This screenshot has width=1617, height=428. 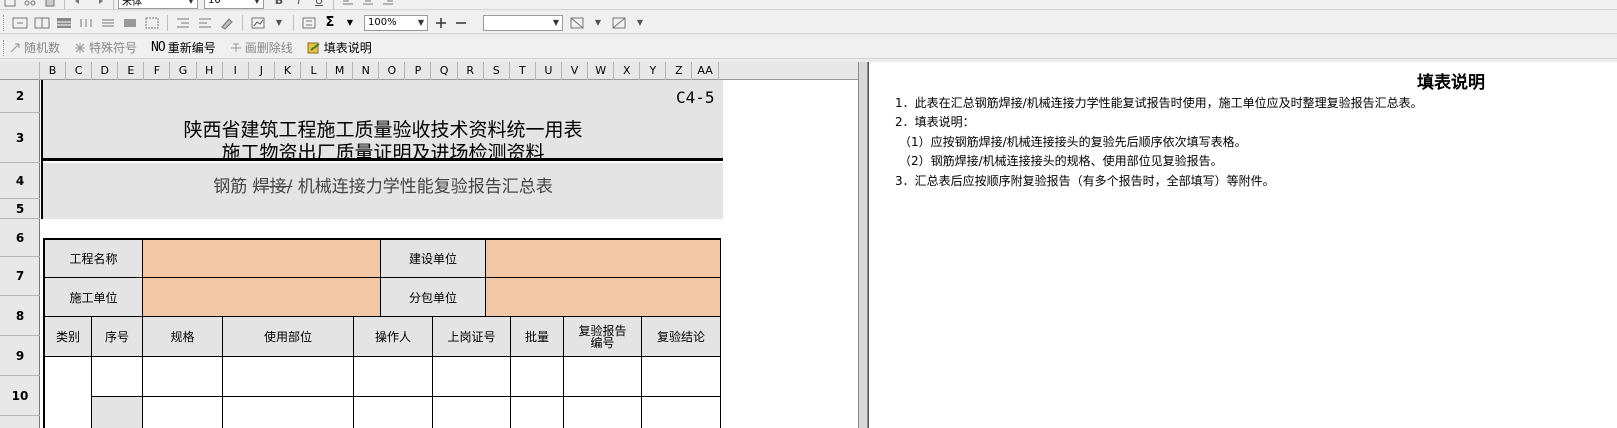 What do you see at coordinates (86, 23) in the screenshot?
I see `insert-row-icon` at bounding box center [86, 23].